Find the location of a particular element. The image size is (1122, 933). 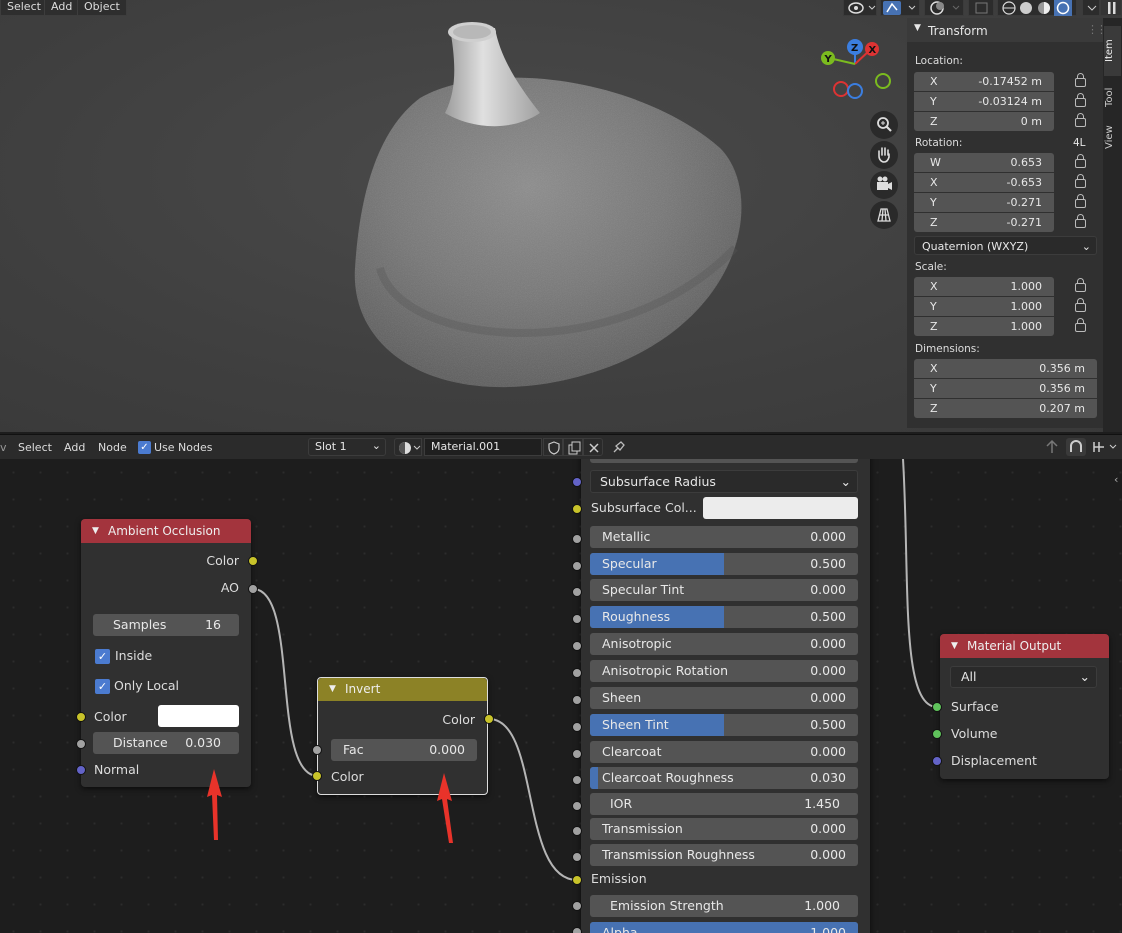

ior-socket is located at coordinates (577, 806).